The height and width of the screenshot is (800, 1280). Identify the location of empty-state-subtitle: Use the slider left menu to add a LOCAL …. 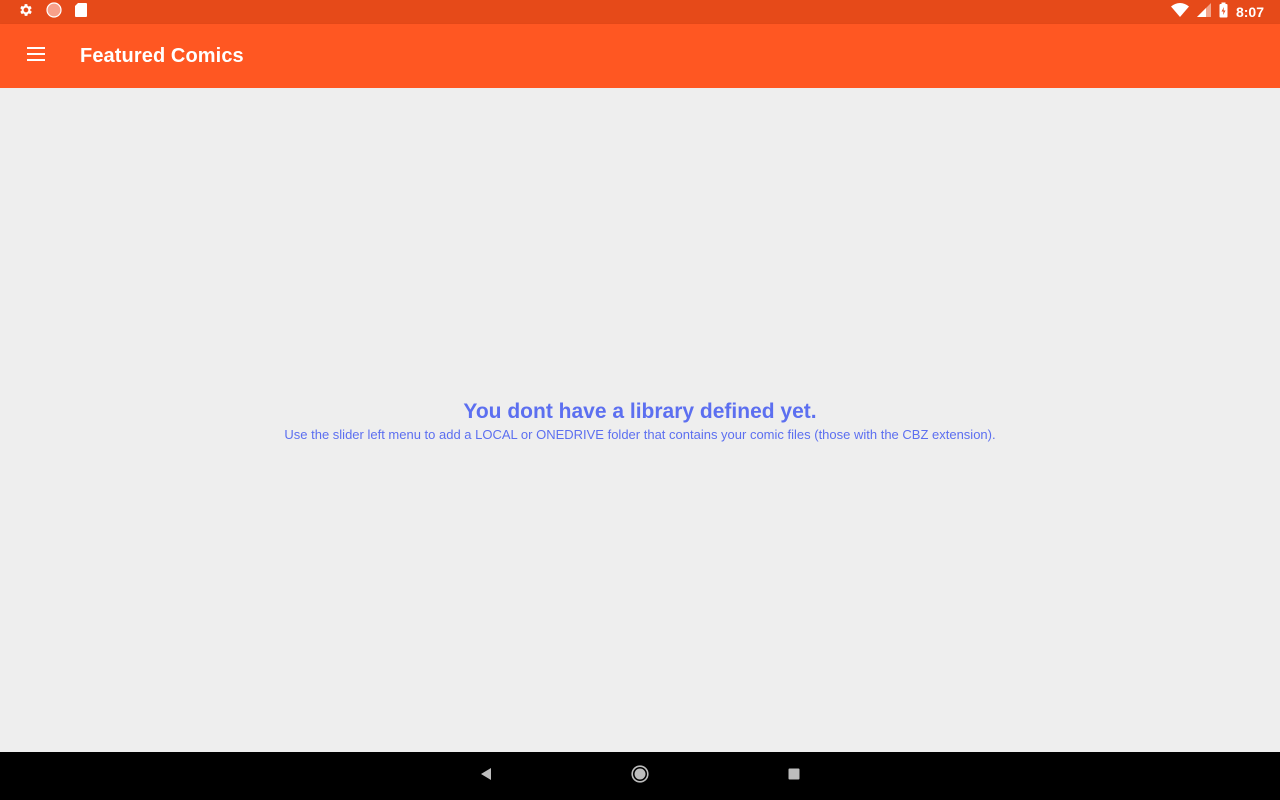
(640, 434).